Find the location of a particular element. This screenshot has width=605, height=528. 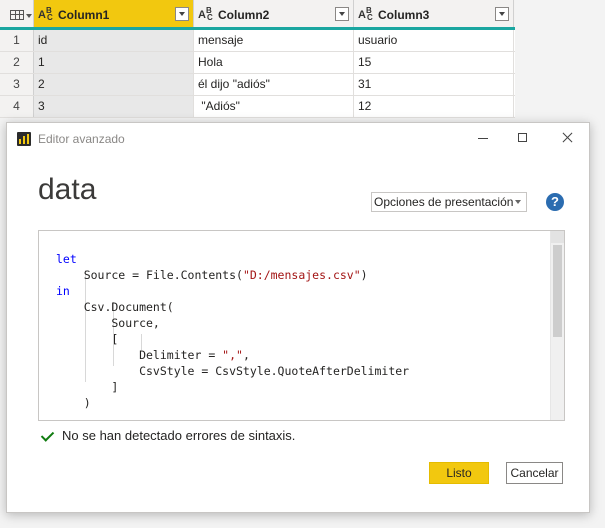

close-icon is located at coordinates (568, 138).